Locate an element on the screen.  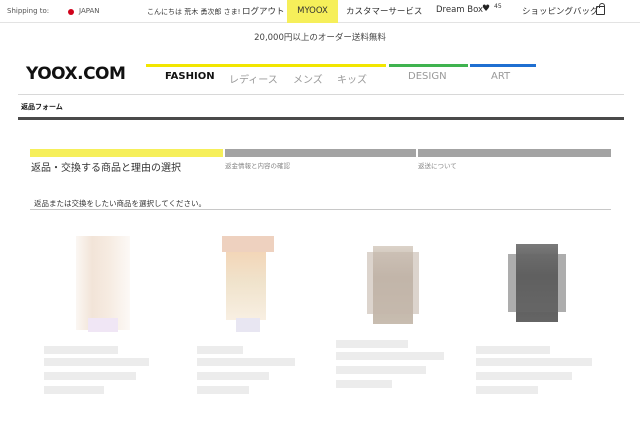
shopping-bag-link: ショッピングバッグ is located at coordinates (560, 11).